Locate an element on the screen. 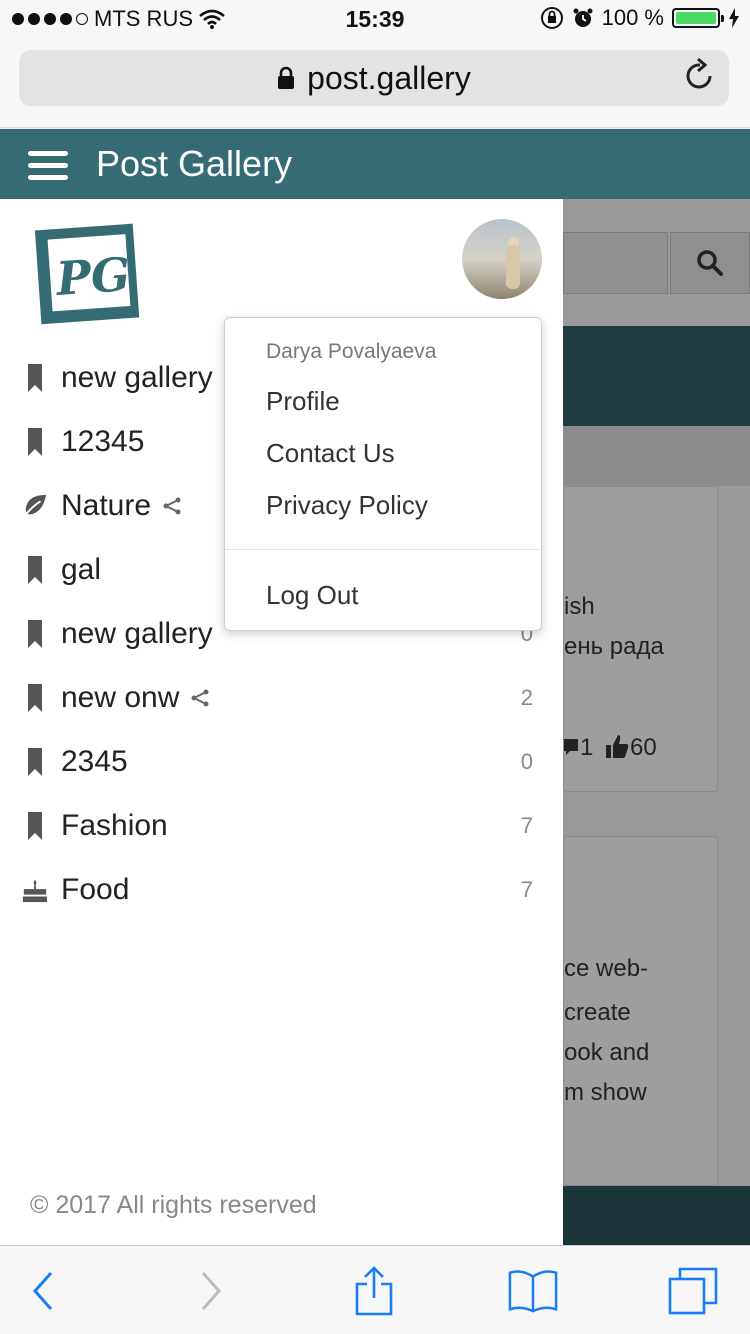 The height and width of the screenshot is (1334, 750). background-search-button is located at coordinates (710, 263).